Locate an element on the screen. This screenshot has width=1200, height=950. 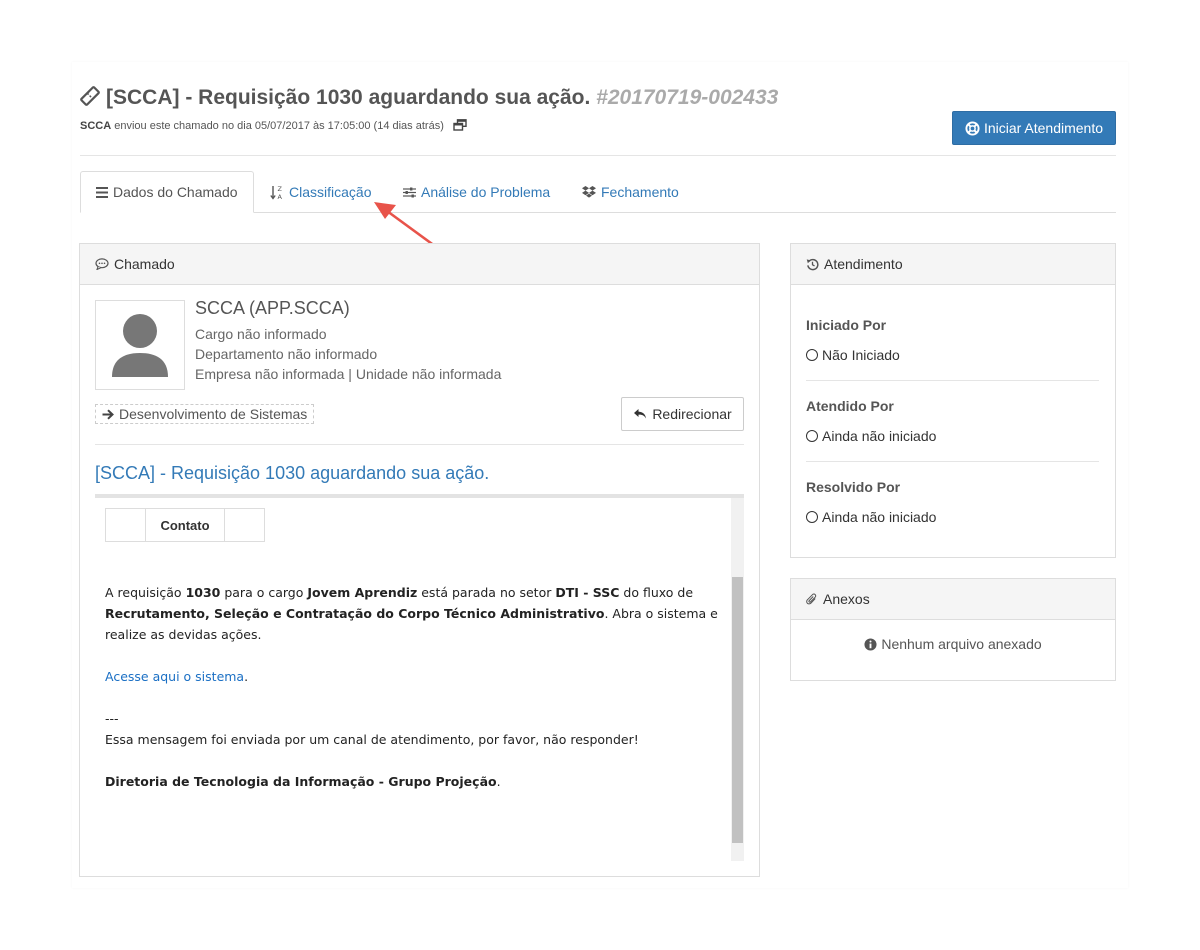
no-attachments: Nenhum arquivo anexado is located at coordinates (953, 644).